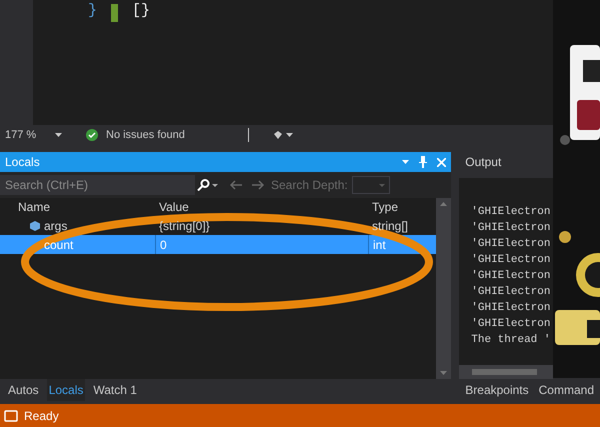 This screenshot has height=427, width=600. What do you see at coordinates (34, 207) in the screenshot?
I see `column-header: Name` at bounding box center [34, 207].